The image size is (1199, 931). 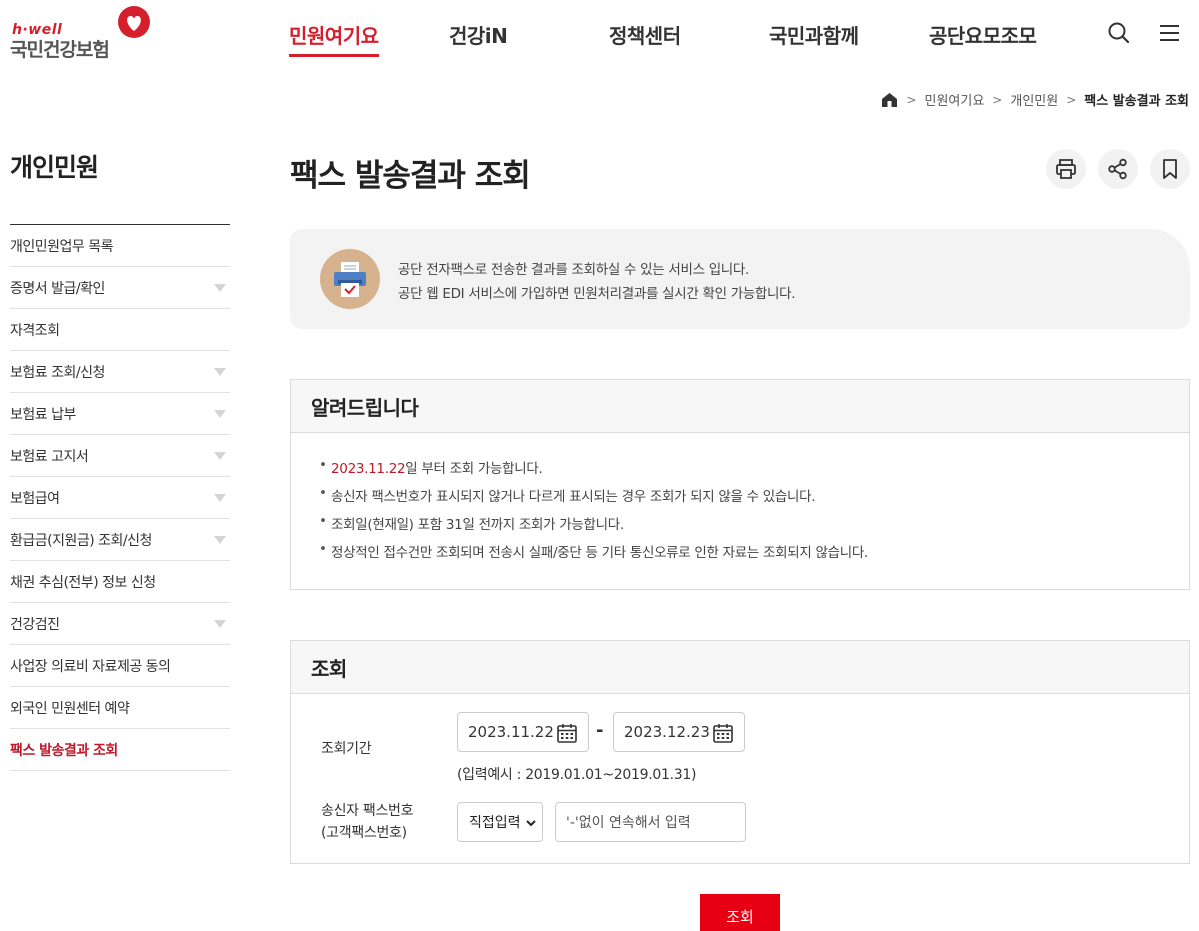 What do you see at coordinates (740, 406) in the screenshot?
I see `notice-title: 알려드립니다` at bounding box center [740, 406].